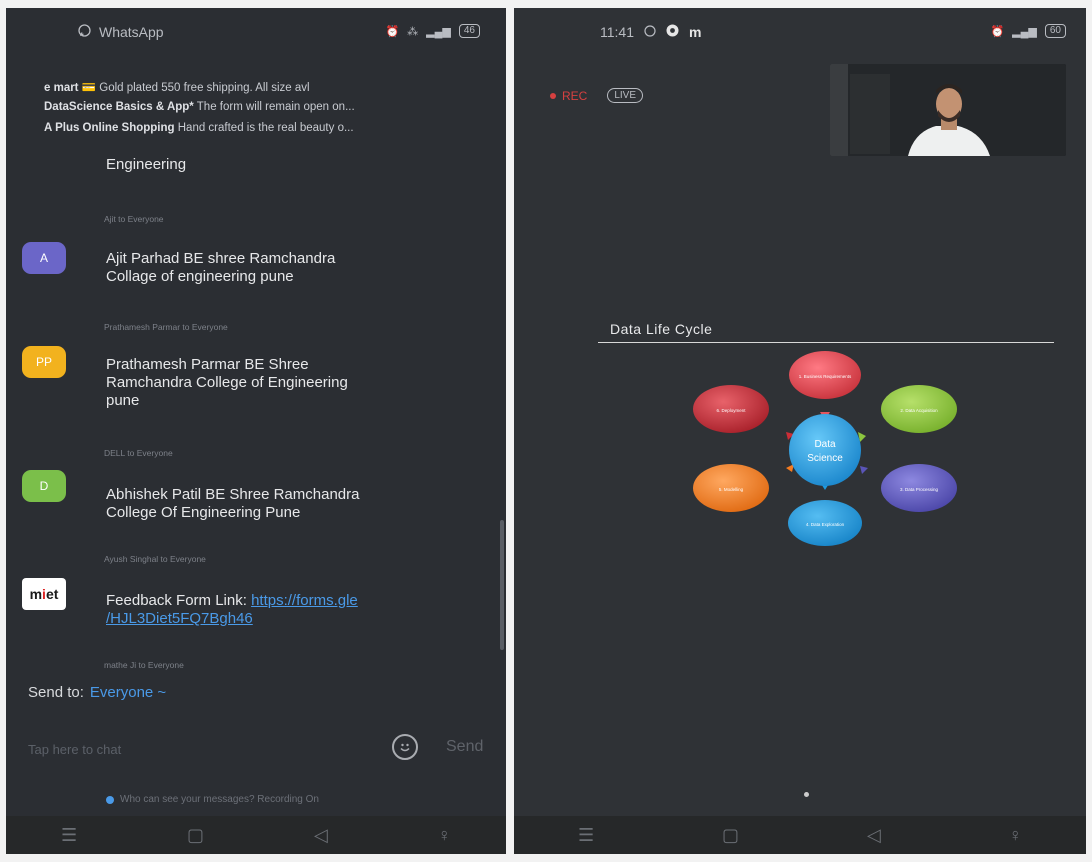 This screenshot has width=1092, height=862. What do you see at coordinates (219, 799) in the screenshot?
I see `privacy-text: Who can see your messages? Recording On` at bounding box center [219, 799].